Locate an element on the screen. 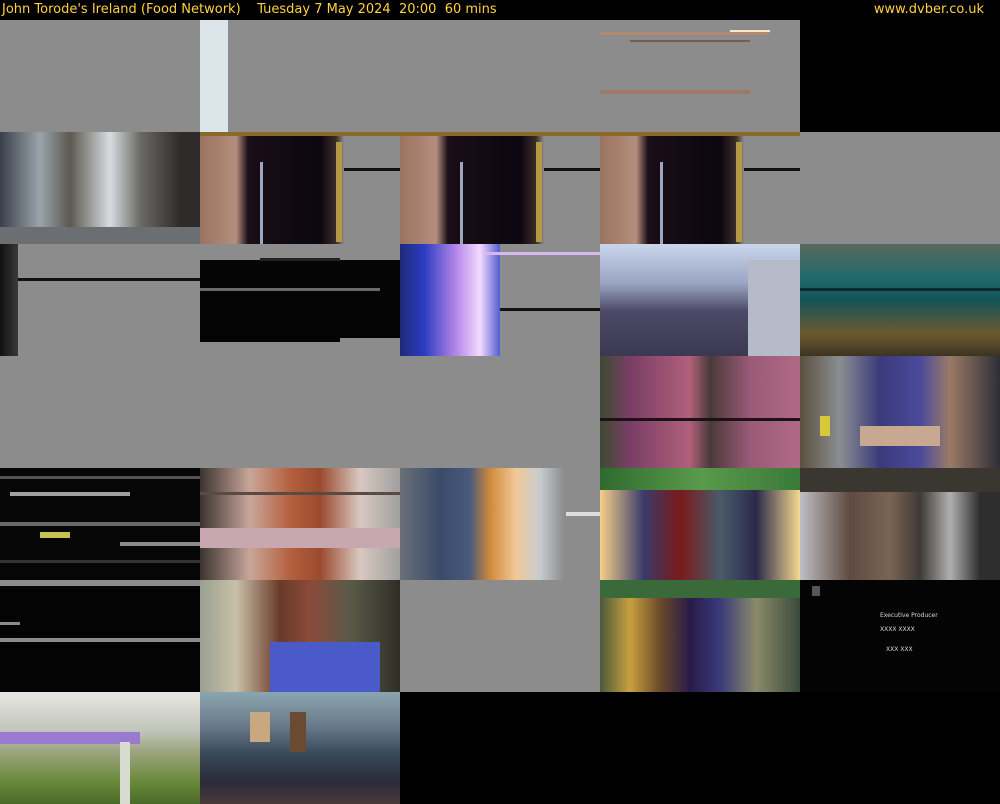 Image resolution: width=1000 pixels, height=804 pixels. thumbnail-29: Executive Producer XXXX XXXX XXX XXX is located at coordinates (900, 636).